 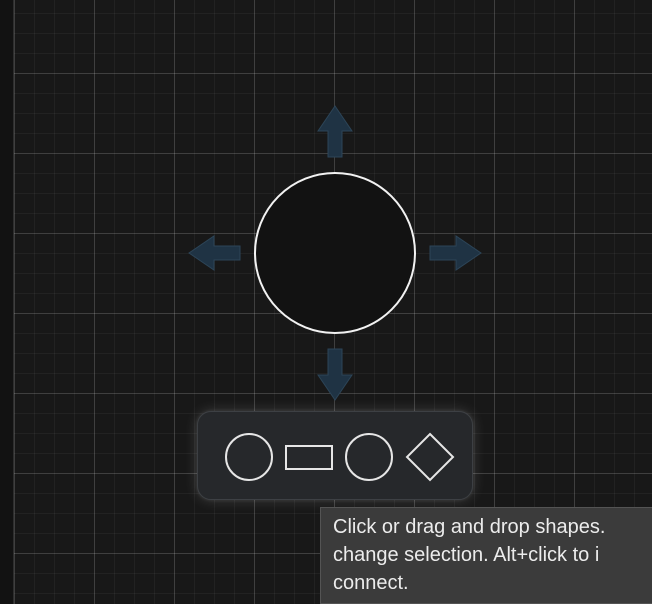 I want to click on circle-shape-button, so click(x=369, y=456).